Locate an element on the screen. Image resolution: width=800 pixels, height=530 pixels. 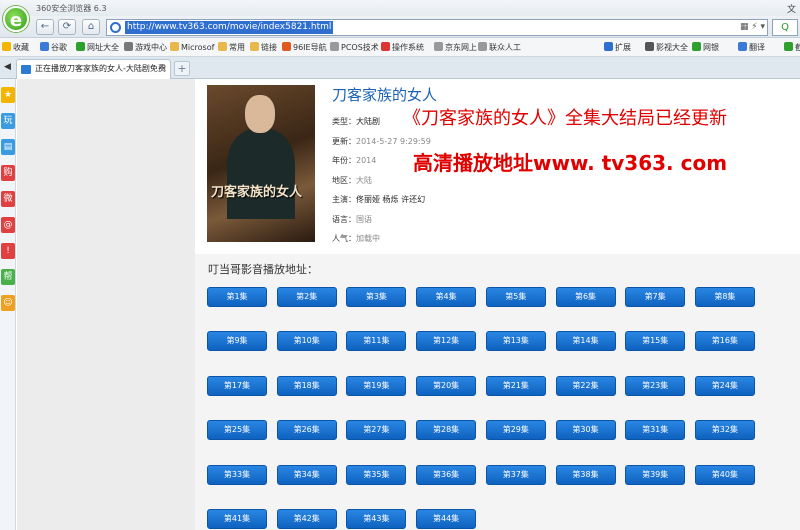
episode-button: 第26集 is located at coordinates (306, 430).